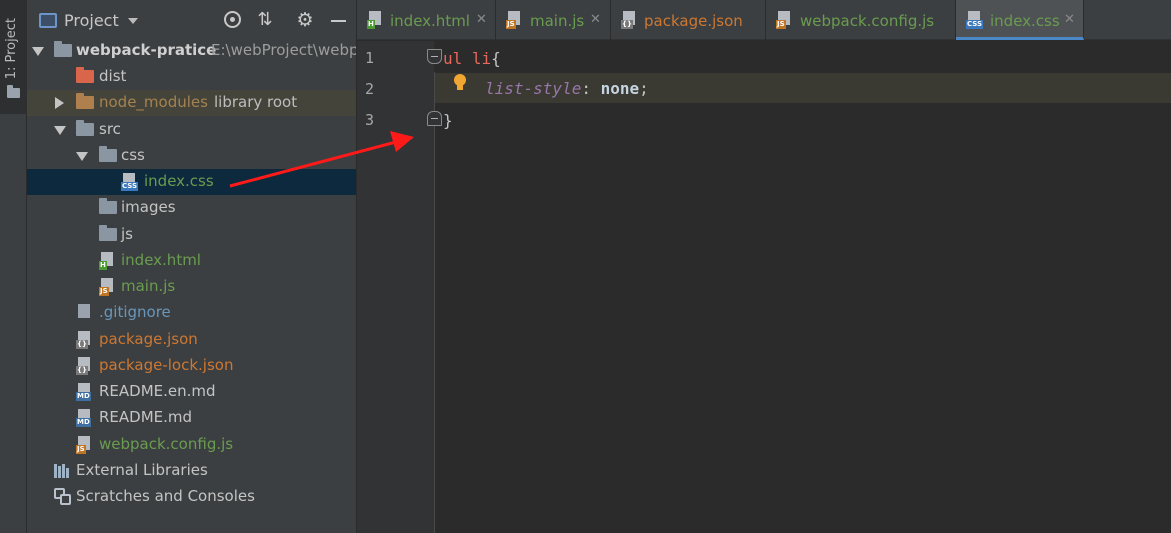 The image size is (1171, 533). What do you see at coordinates (91, 20) in the screenshot?
I see `project-view-selector: Project` at bounding box center [91, 20].